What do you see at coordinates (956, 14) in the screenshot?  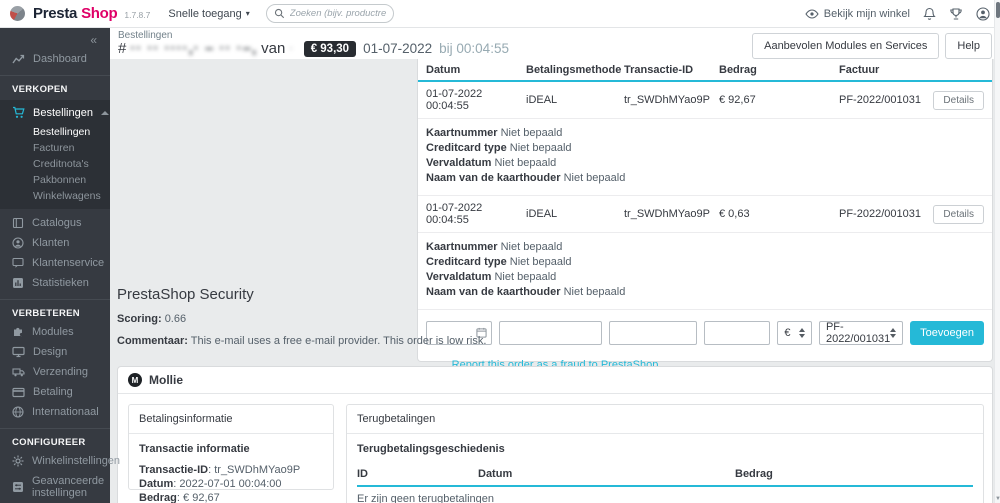 I see `achievements-button` at bounding box center [956, 14].